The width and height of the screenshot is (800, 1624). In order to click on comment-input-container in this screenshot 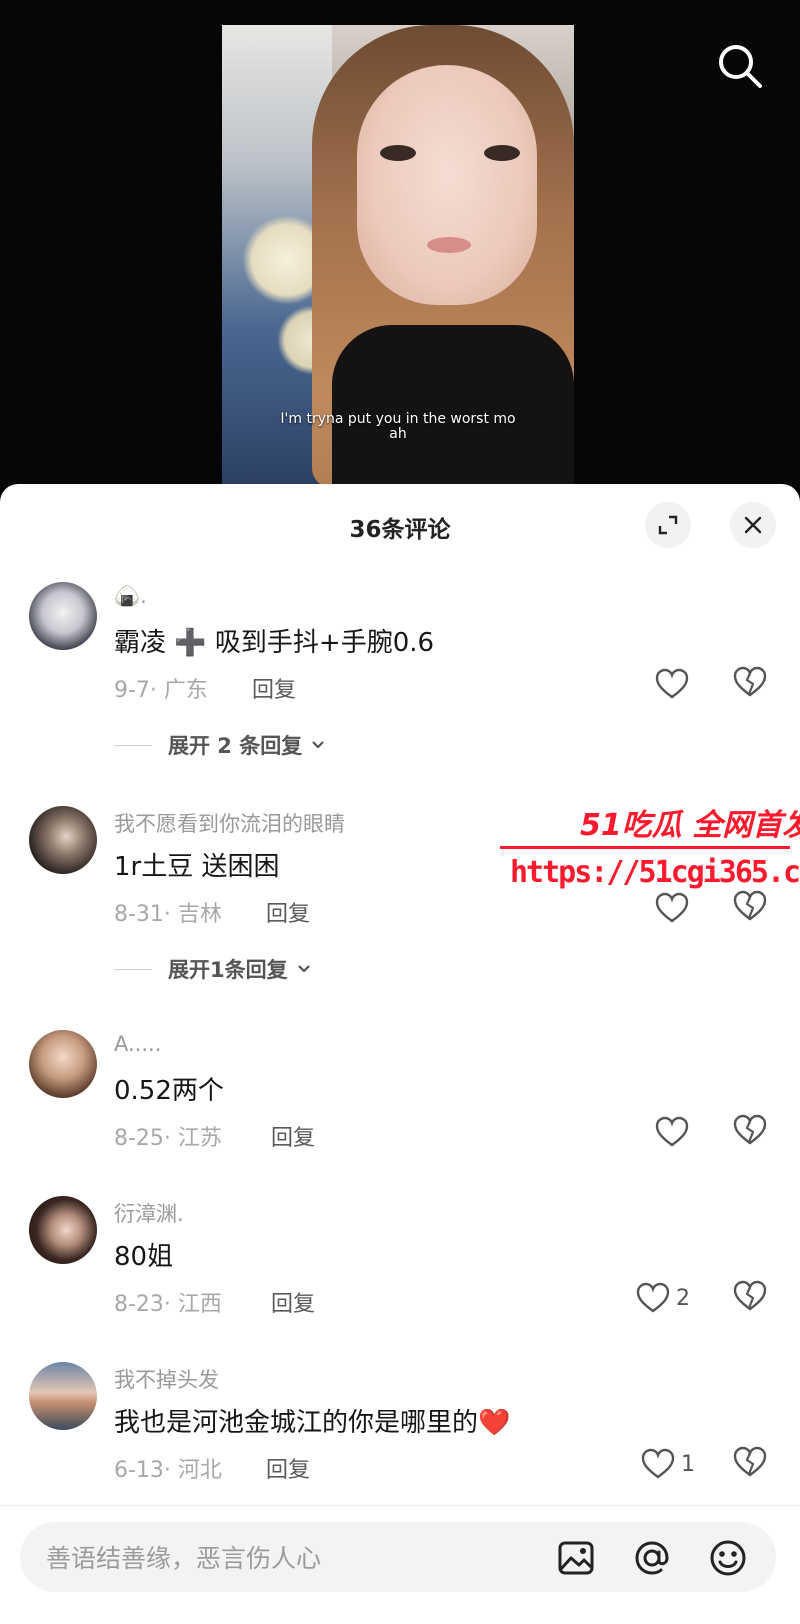, I will do `click(398, 1558)`.